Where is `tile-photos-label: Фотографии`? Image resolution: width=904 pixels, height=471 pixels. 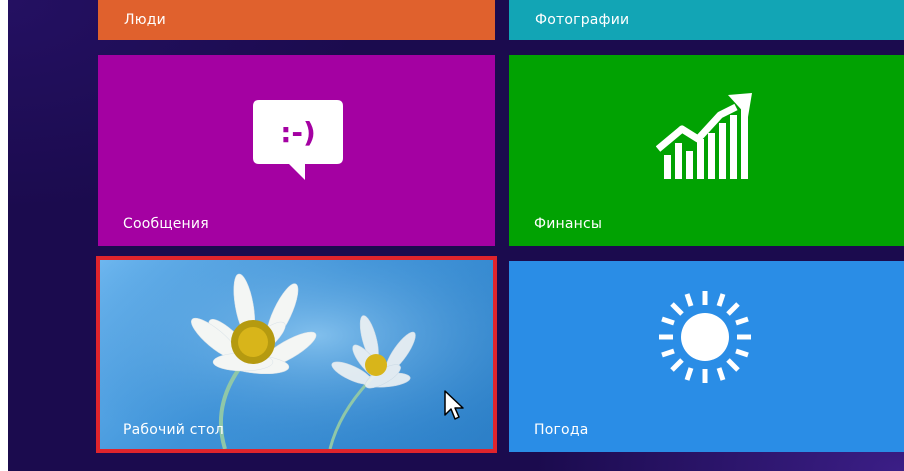 tile-photos-label: Фотографии is located at coordinates (582, 20).